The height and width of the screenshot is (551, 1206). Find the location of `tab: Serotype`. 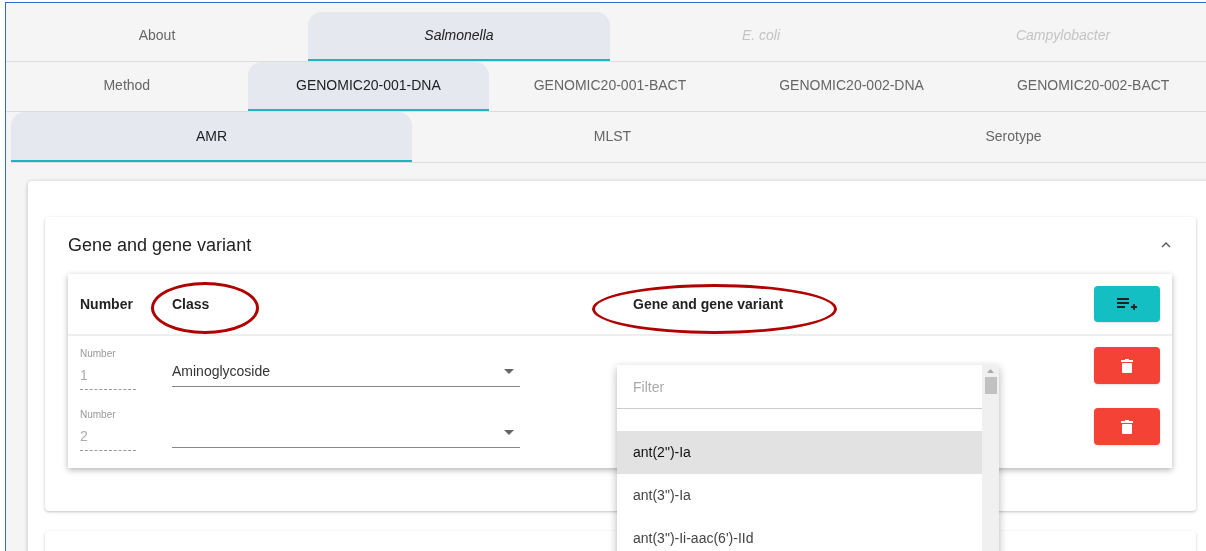

tab: Serotype is located at coordinates (1009, 137).